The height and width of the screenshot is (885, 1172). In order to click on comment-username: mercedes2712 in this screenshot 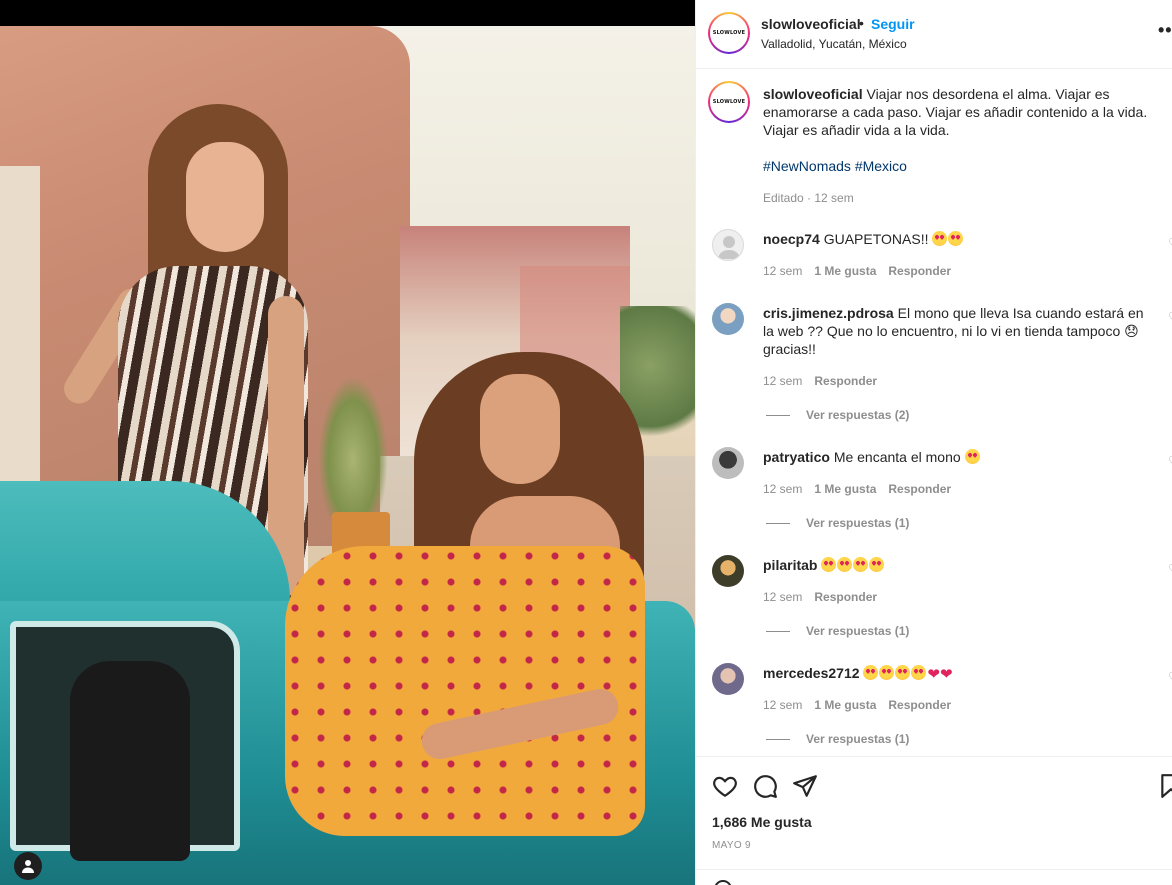, I will do `click(811, 673)`.